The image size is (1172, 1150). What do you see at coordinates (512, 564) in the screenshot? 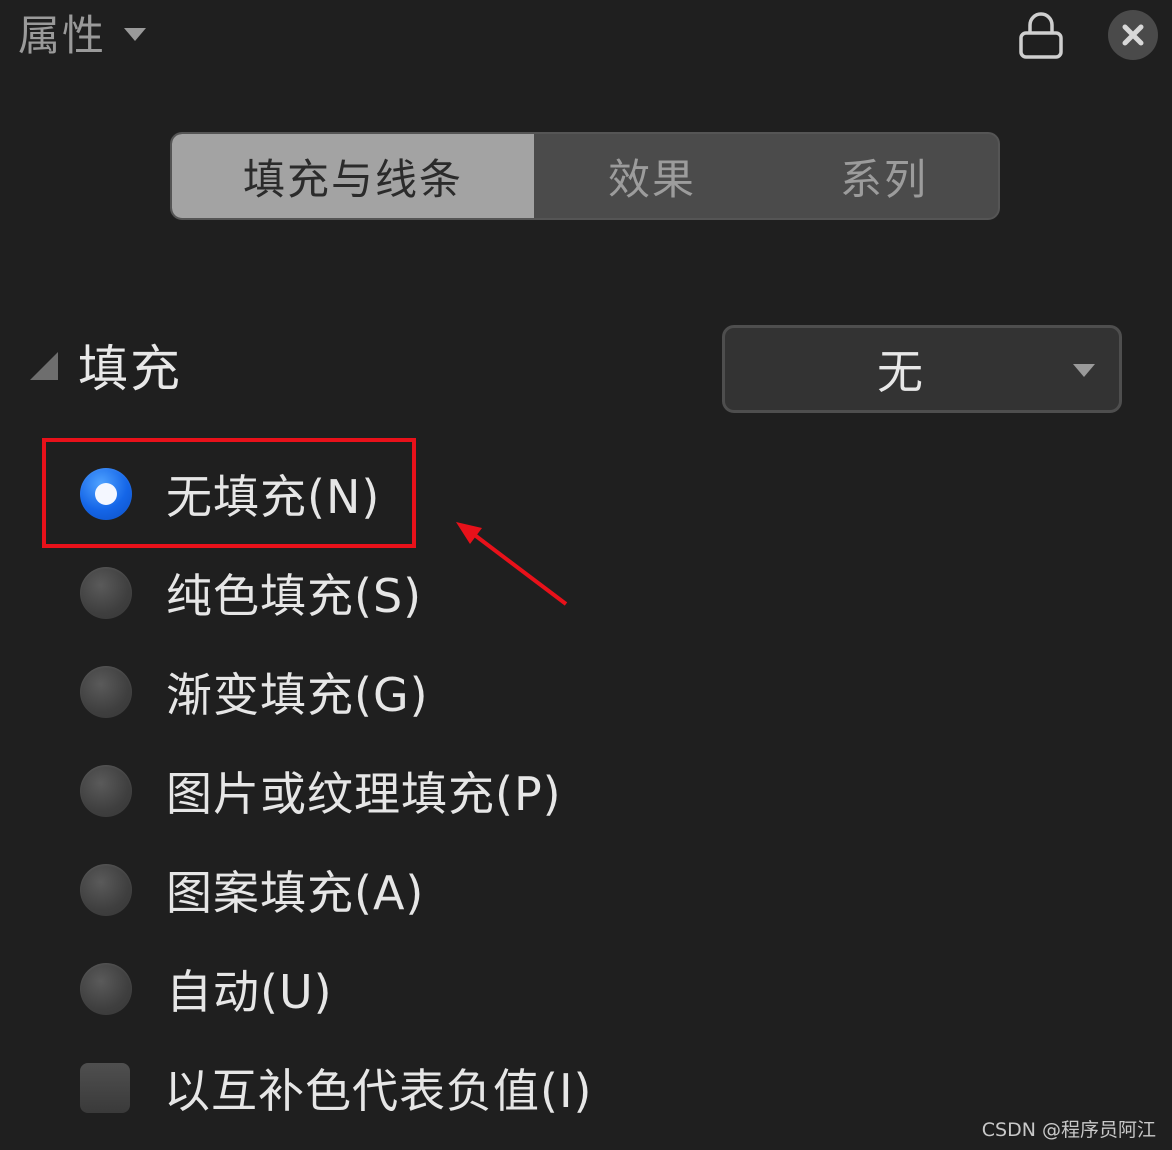
I see `annotation-arrow` at bounding box center [512, 564].